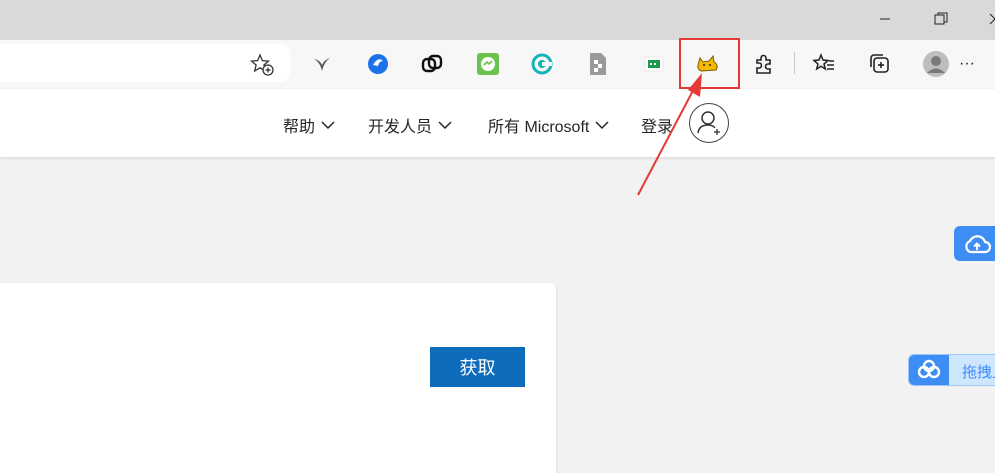  I want to click on cloud-tab, so click(974, 243).